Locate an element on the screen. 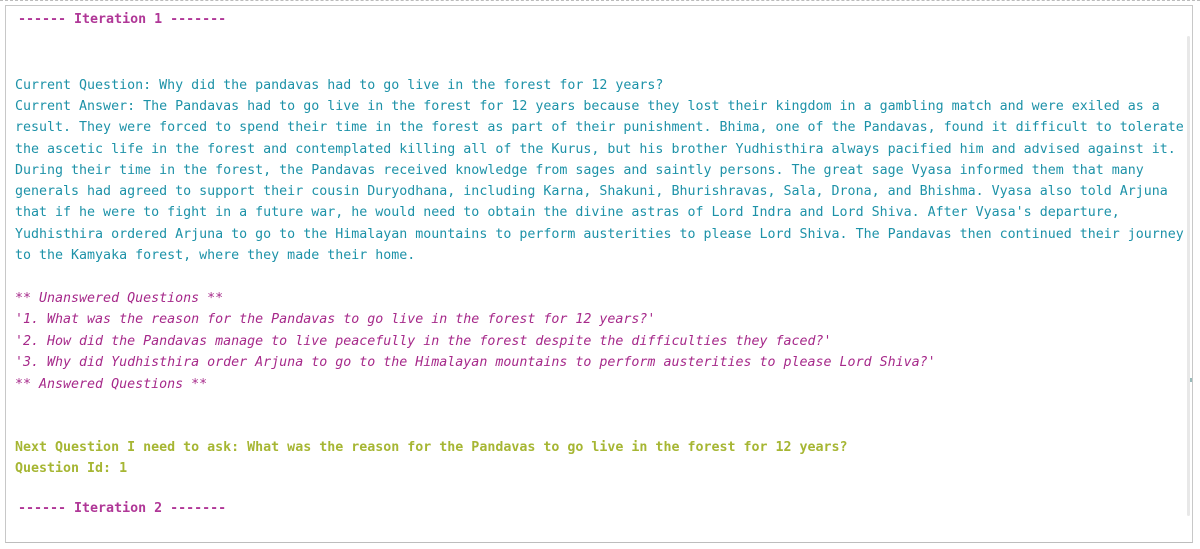 The width and height of the screenshot is (1200, 549). scroll-marker is located at coordinates (1191, 380).